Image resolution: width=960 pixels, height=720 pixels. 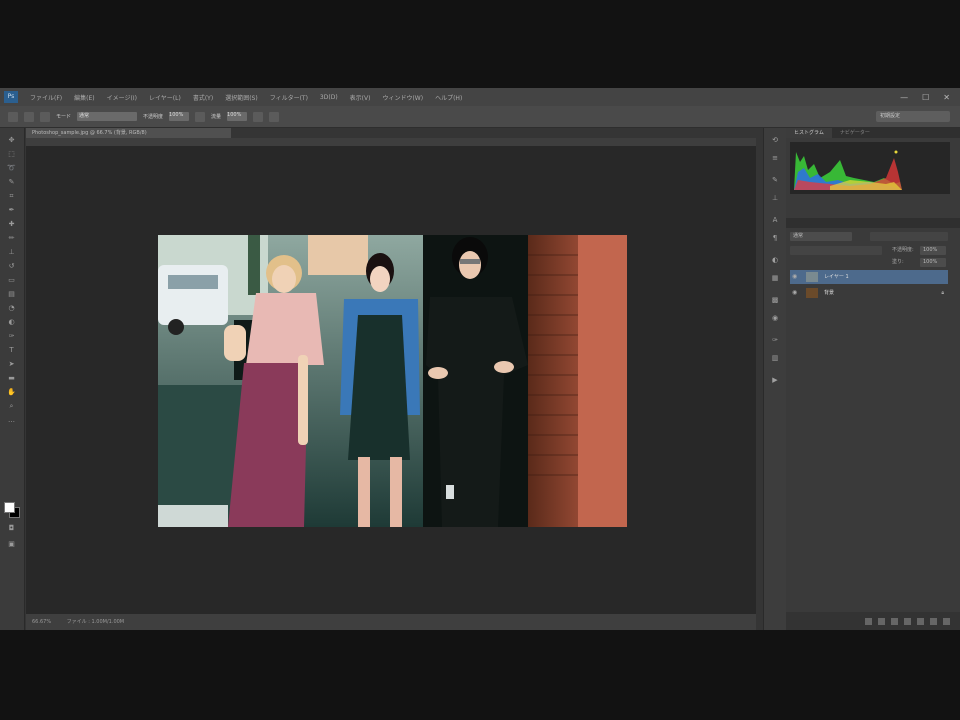 I want to click on menu-help: ヘルプ(H), so click(x=448, y=97).